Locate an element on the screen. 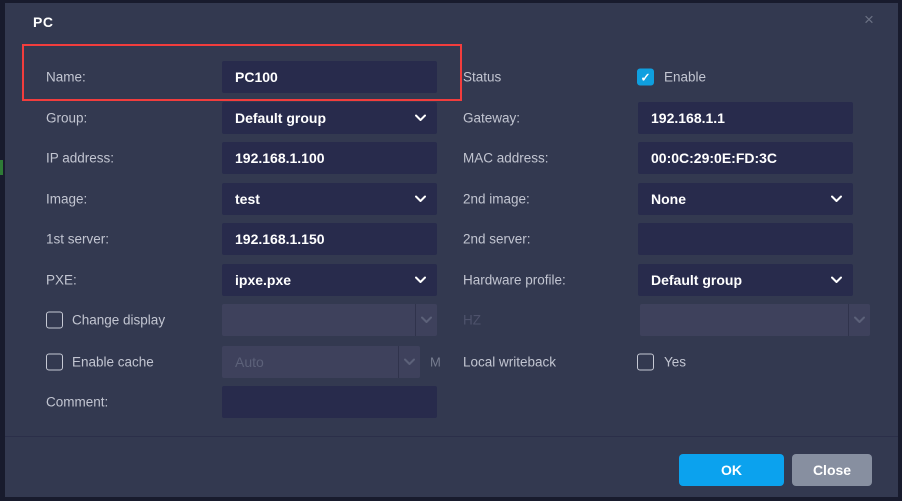 This screenshot has width=902, height=501. hz-label: HZ is located at coordinates (472, 320).